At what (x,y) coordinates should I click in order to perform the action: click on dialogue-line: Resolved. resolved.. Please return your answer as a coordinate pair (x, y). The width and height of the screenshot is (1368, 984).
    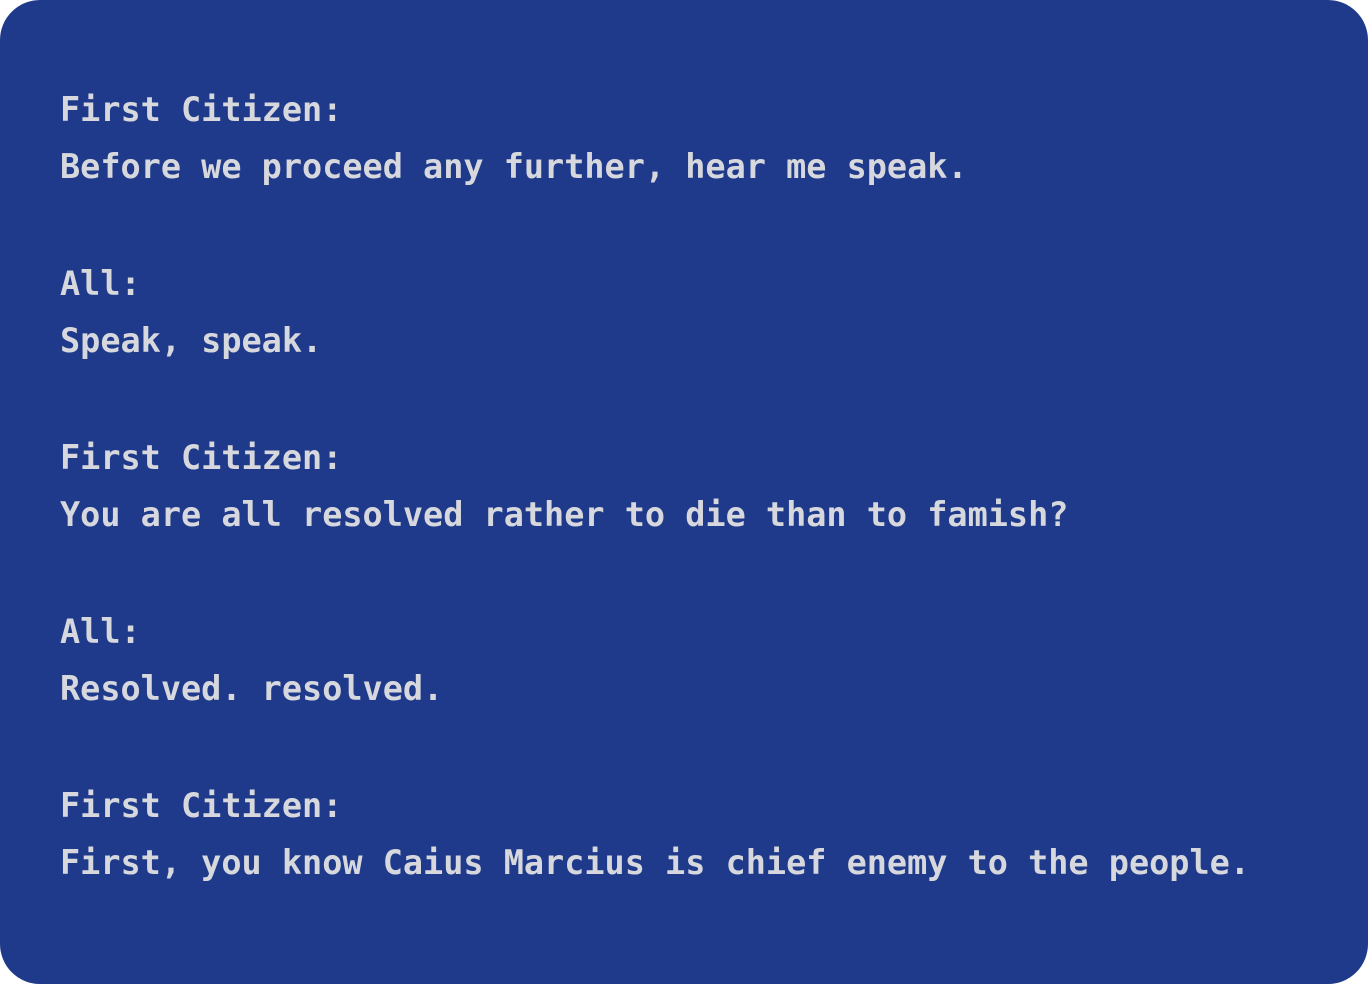
    Looking at the image, I should click on (252, 688).